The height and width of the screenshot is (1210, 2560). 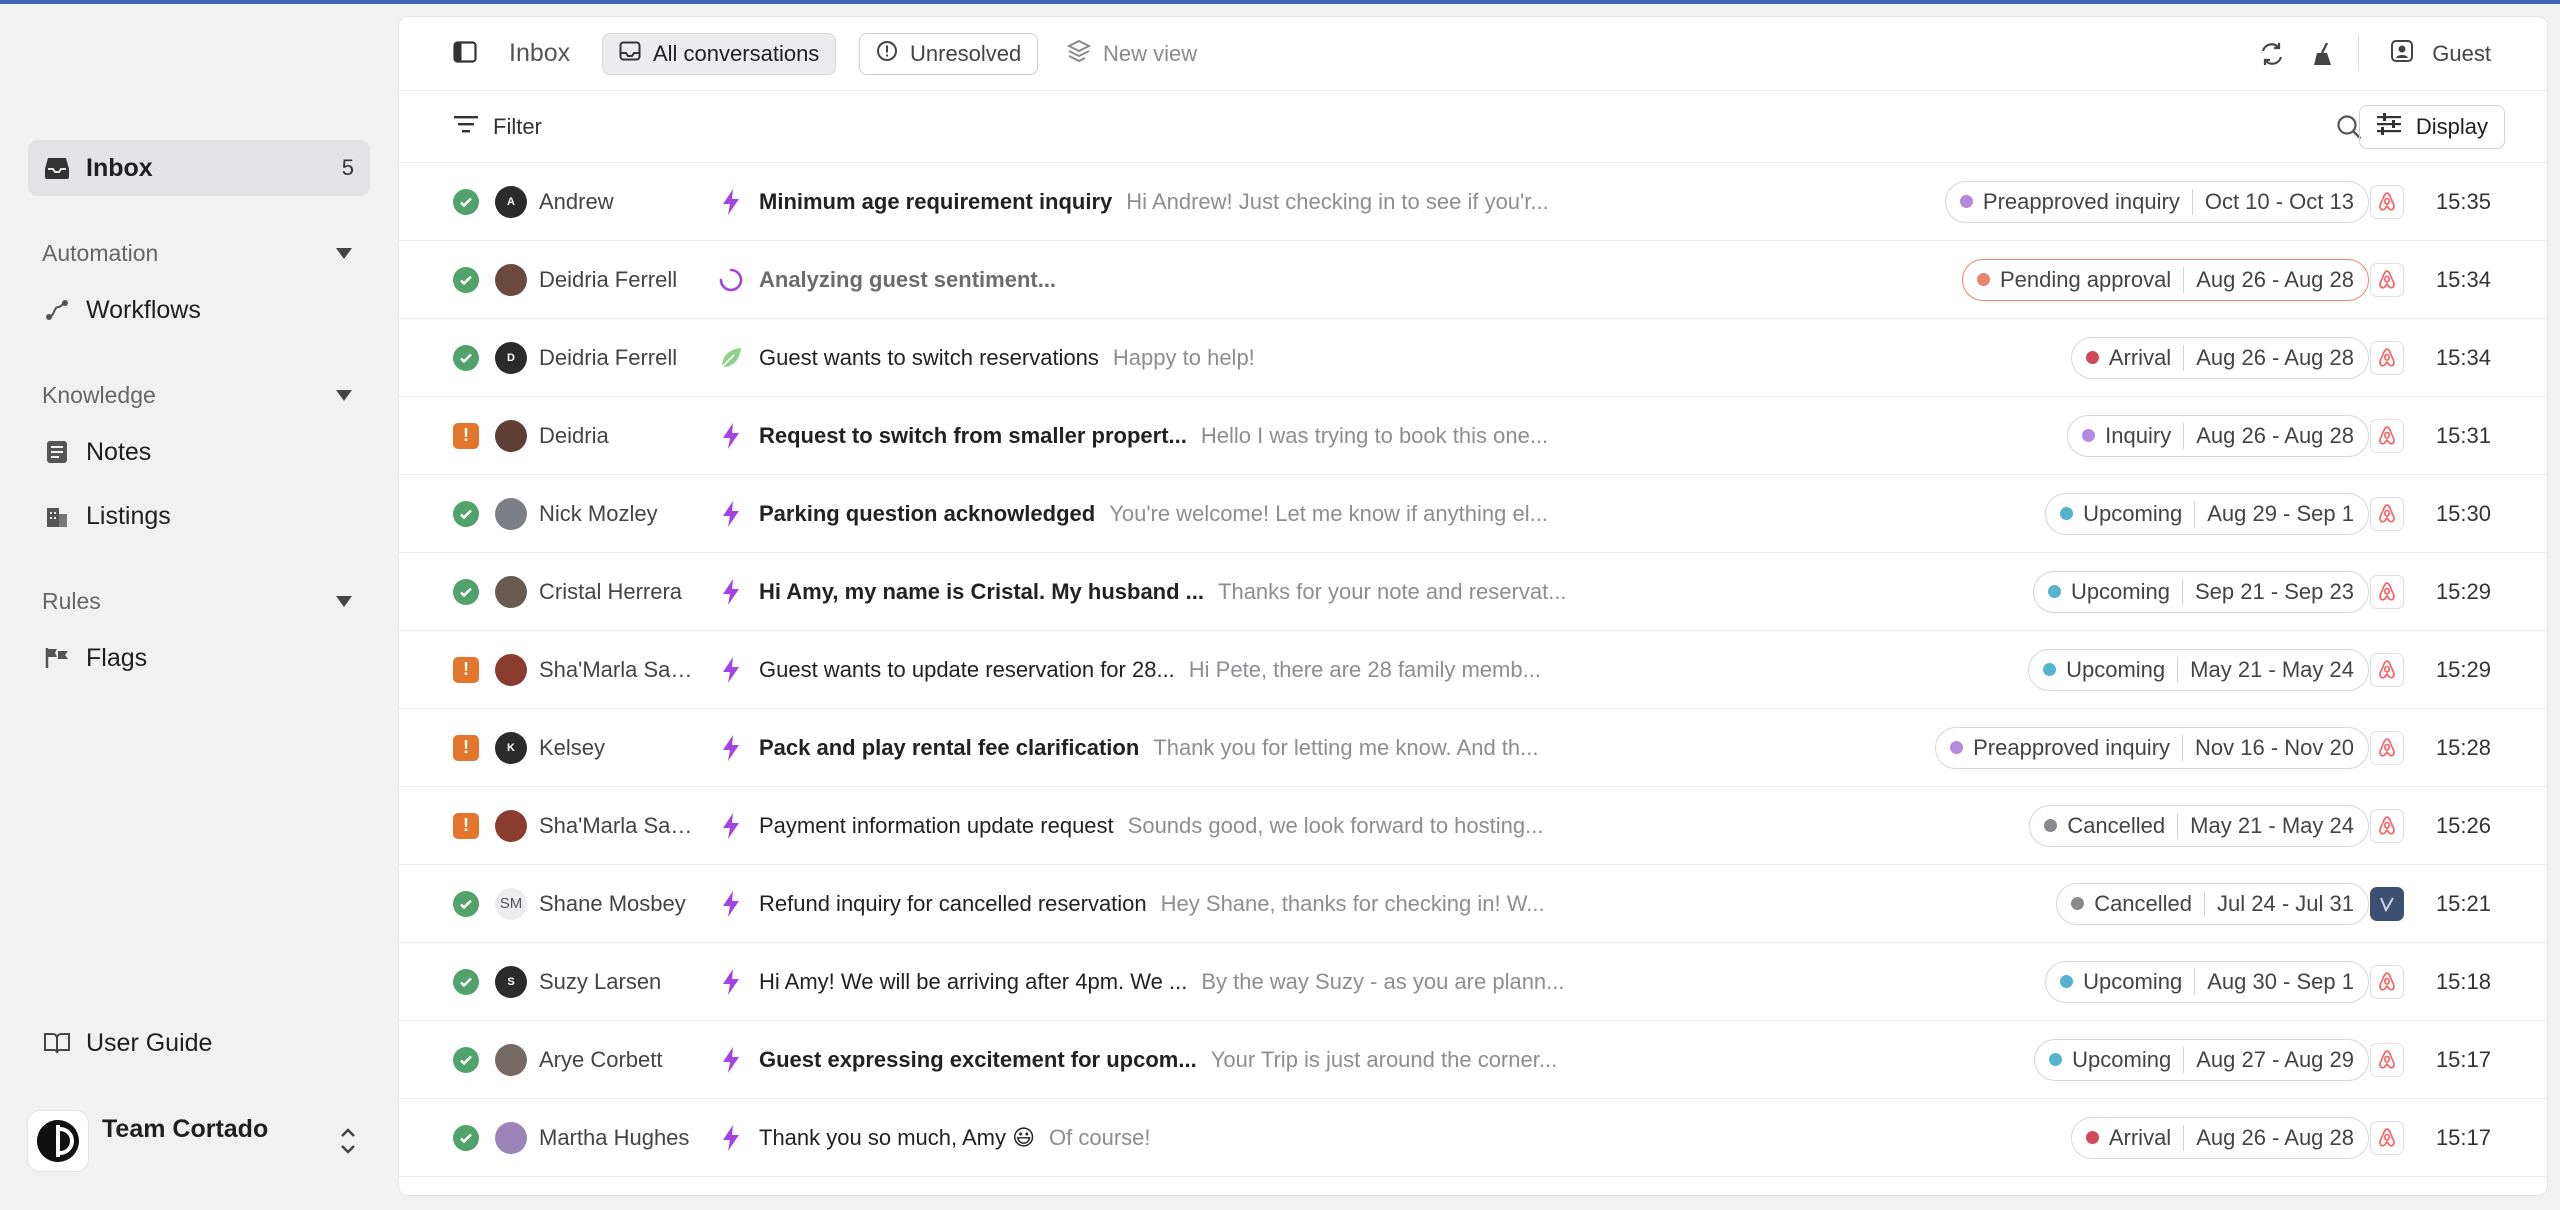 What do you see at coordinates (2324, 54) in the screenshot?
I see `broom-icon` at bounding box center [2324, 54].